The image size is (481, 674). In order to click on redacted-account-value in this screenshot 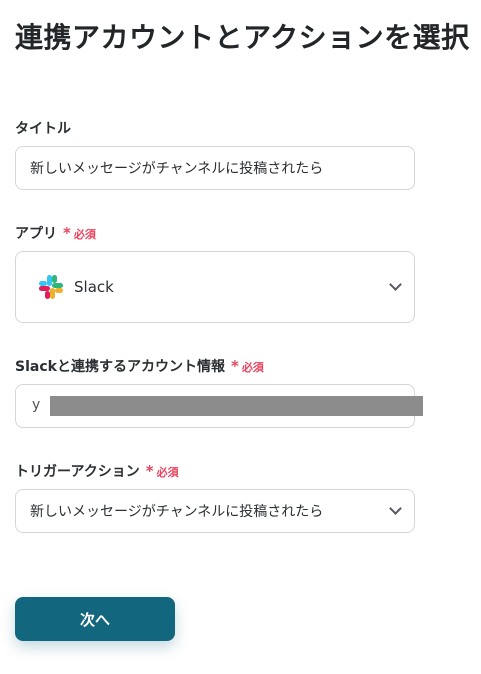, I will do `click(236, 406)`.